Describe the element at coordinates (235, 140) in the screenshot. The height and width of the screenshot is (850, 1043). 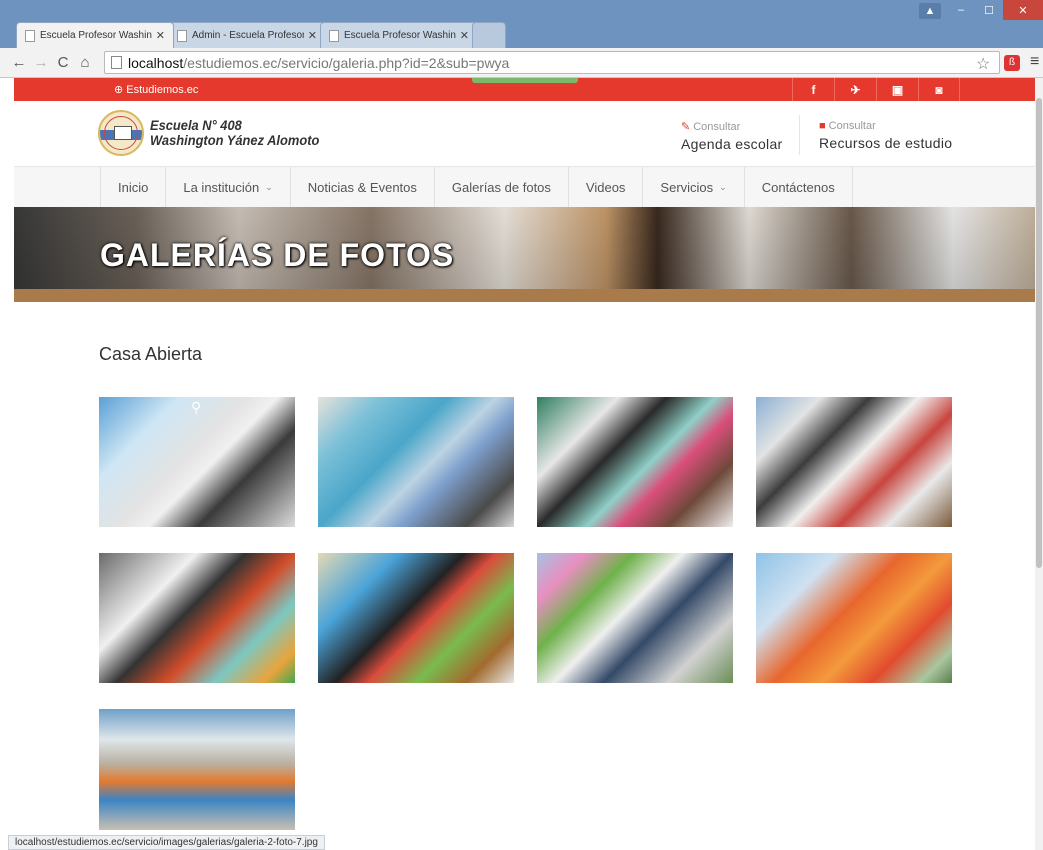
I see `school-name-line2: Washington Yánez Alomoto` at that location.